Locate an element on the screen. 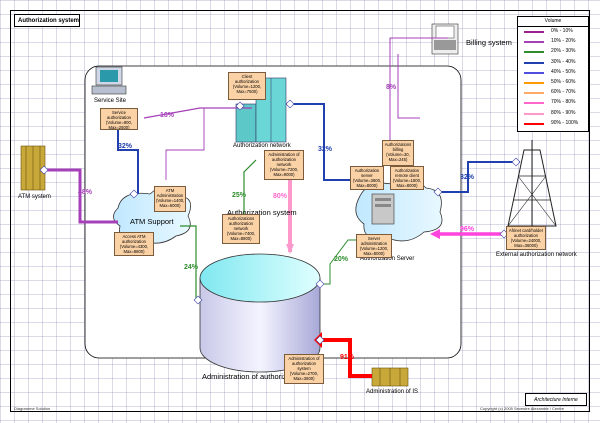 The width and height of the screenshot is (600, 423). legend-label: 70% - 80% is located at coordinates (563, 102).